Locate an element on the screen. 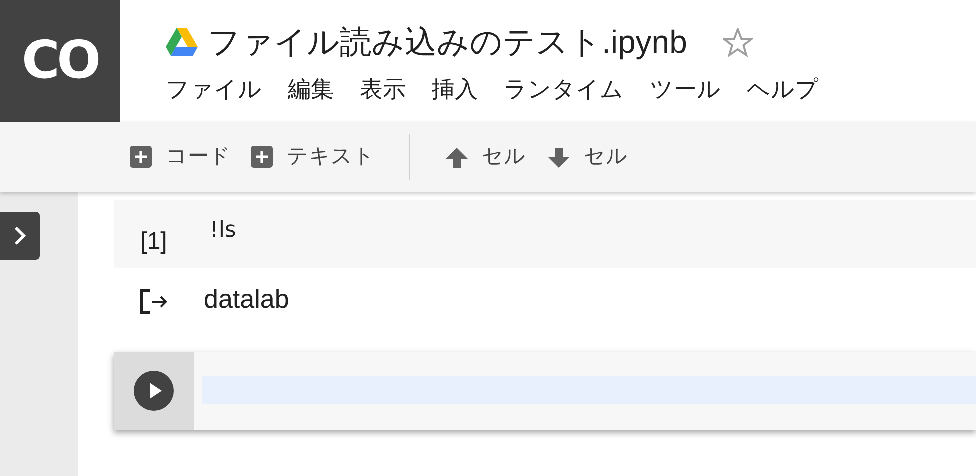 The image size is (976, 476). chevron-right-icon is located at coordinates (20, 236).